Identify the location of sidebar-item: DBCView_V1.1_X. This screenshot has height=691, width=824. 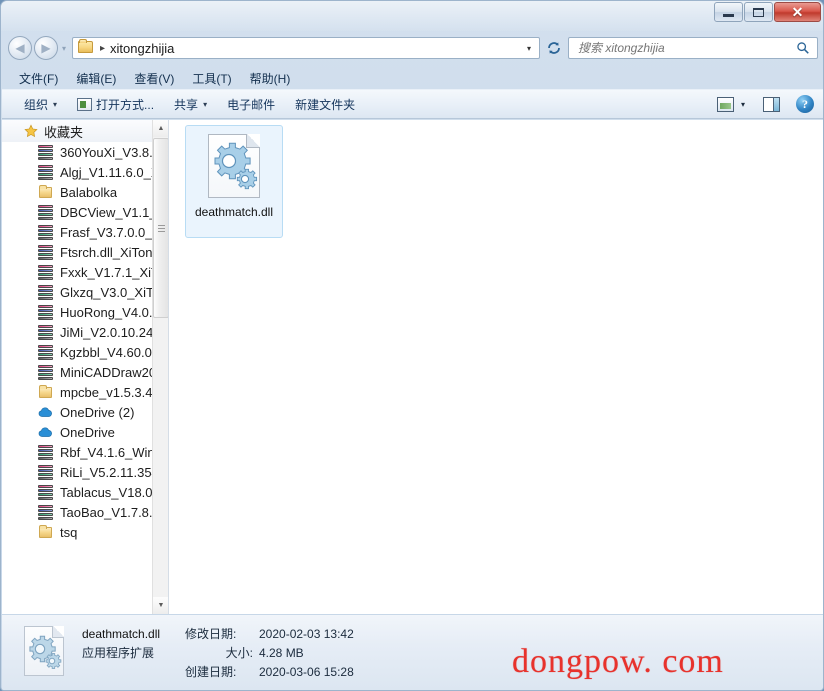
(78, 212).